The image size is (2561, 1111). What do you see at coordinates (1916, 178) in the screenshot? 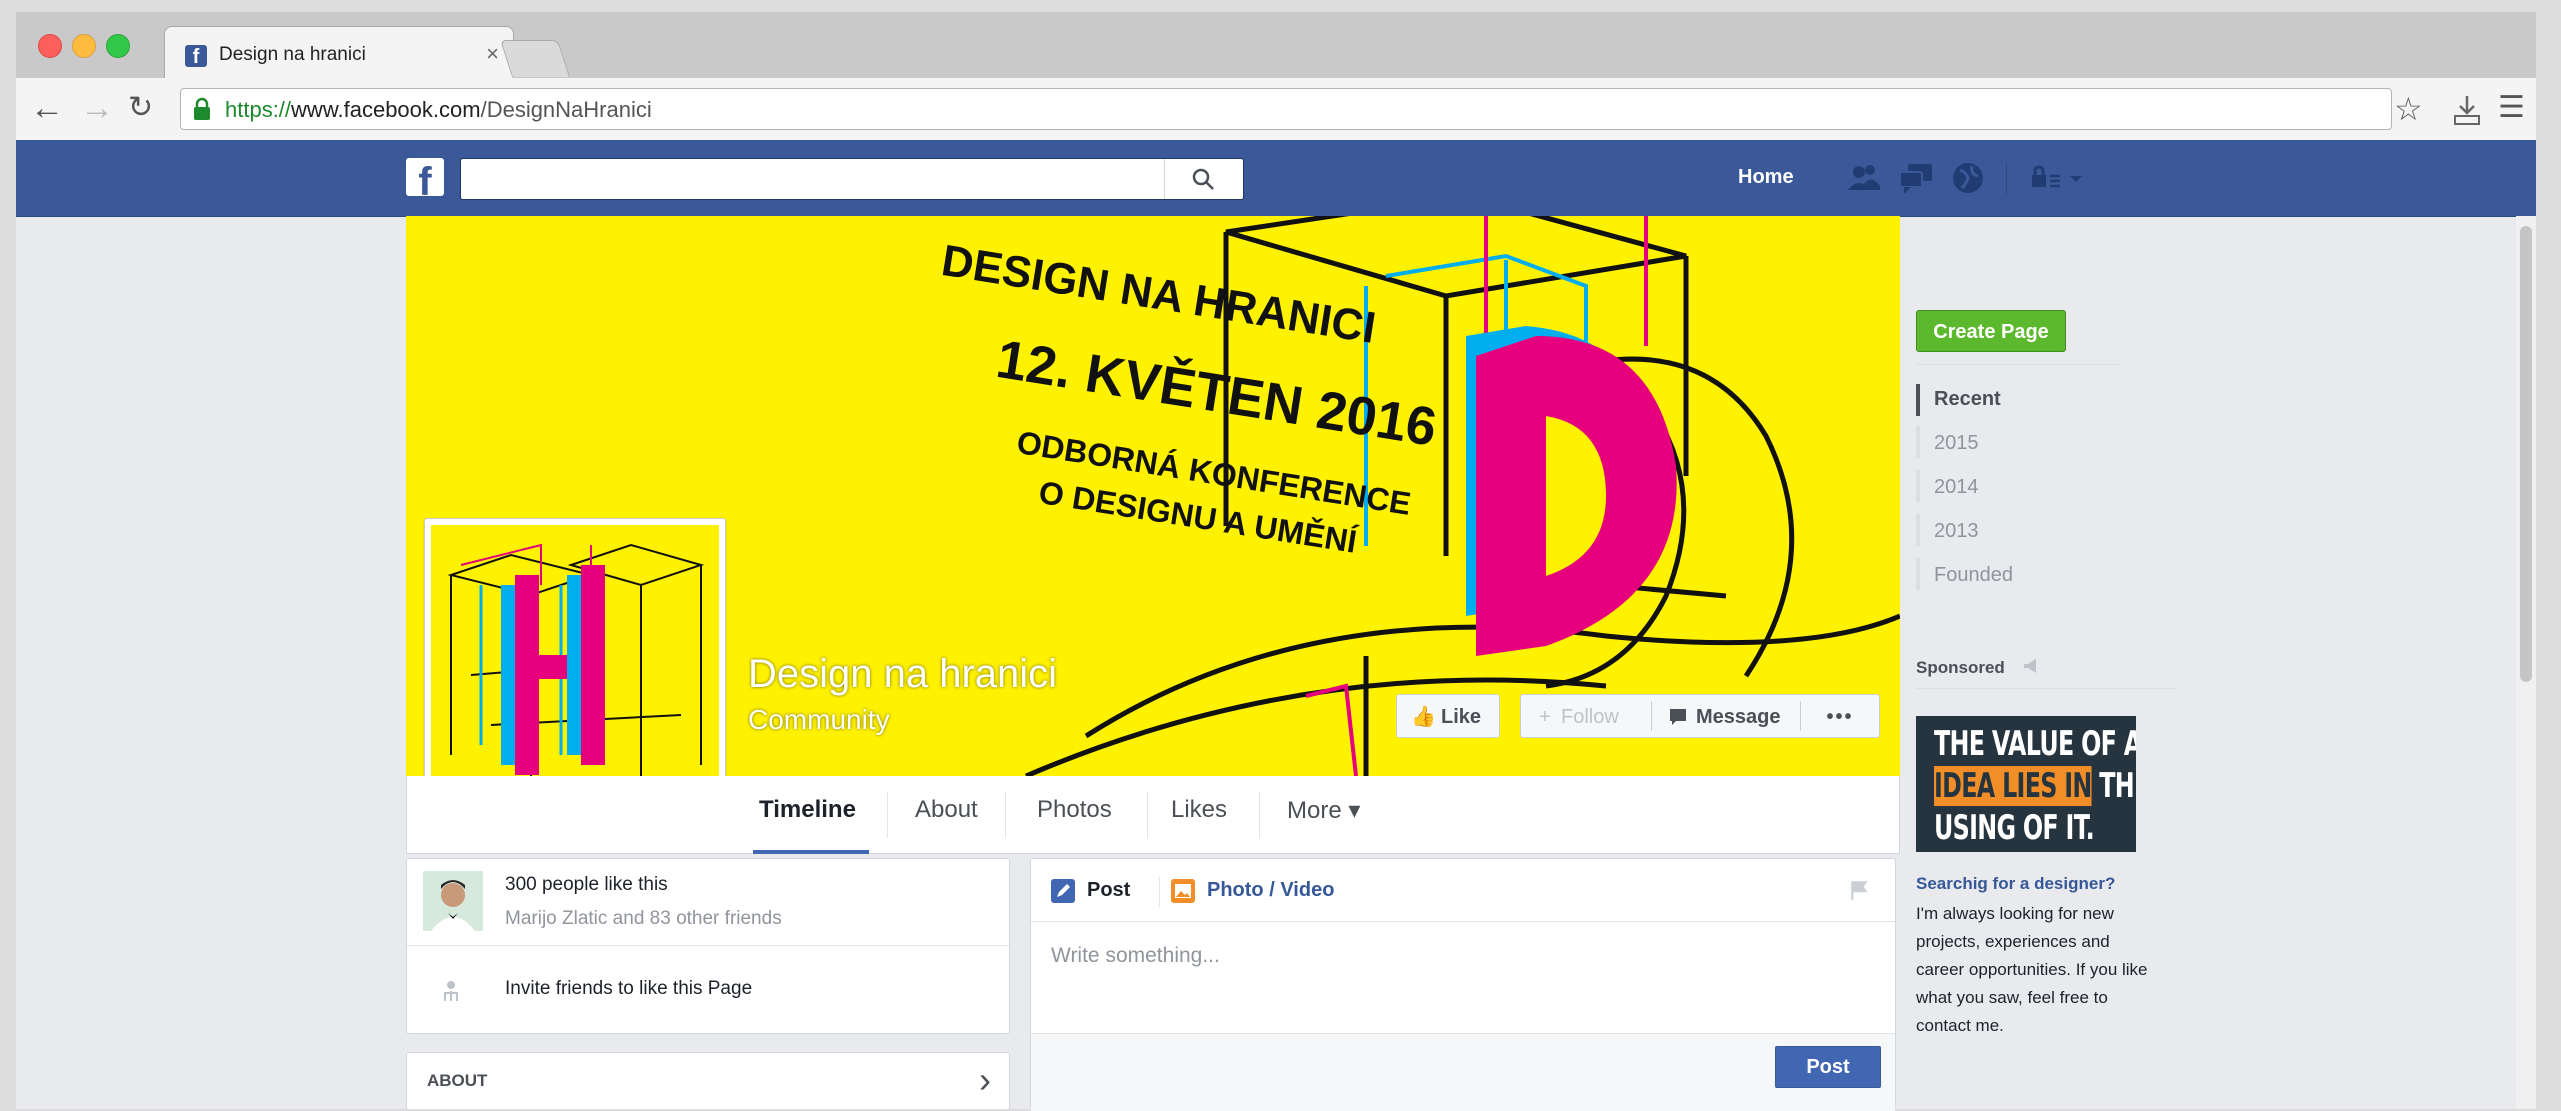
I see `messages-icon` at bounding box center [1916, 178].